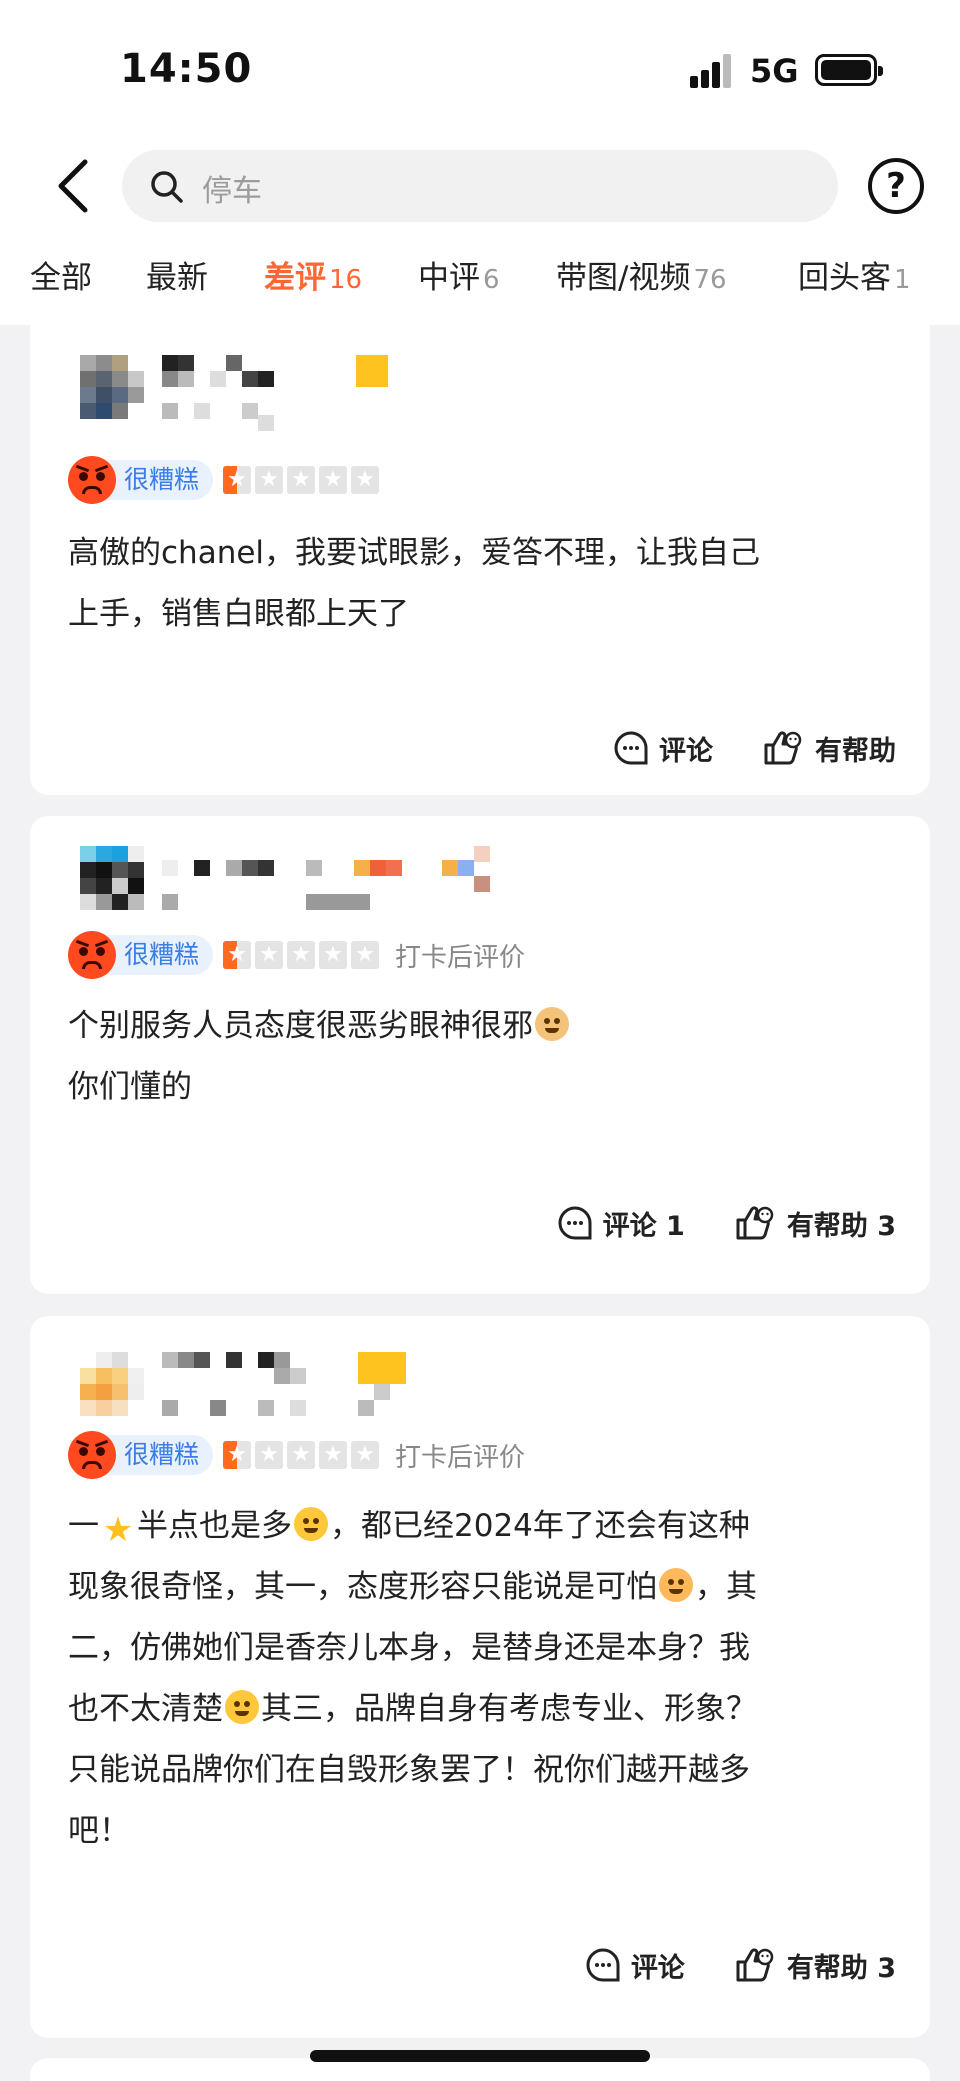 The width and height of the screenshot is (960, 2081). I want to click on back-button, so click(72, 186).